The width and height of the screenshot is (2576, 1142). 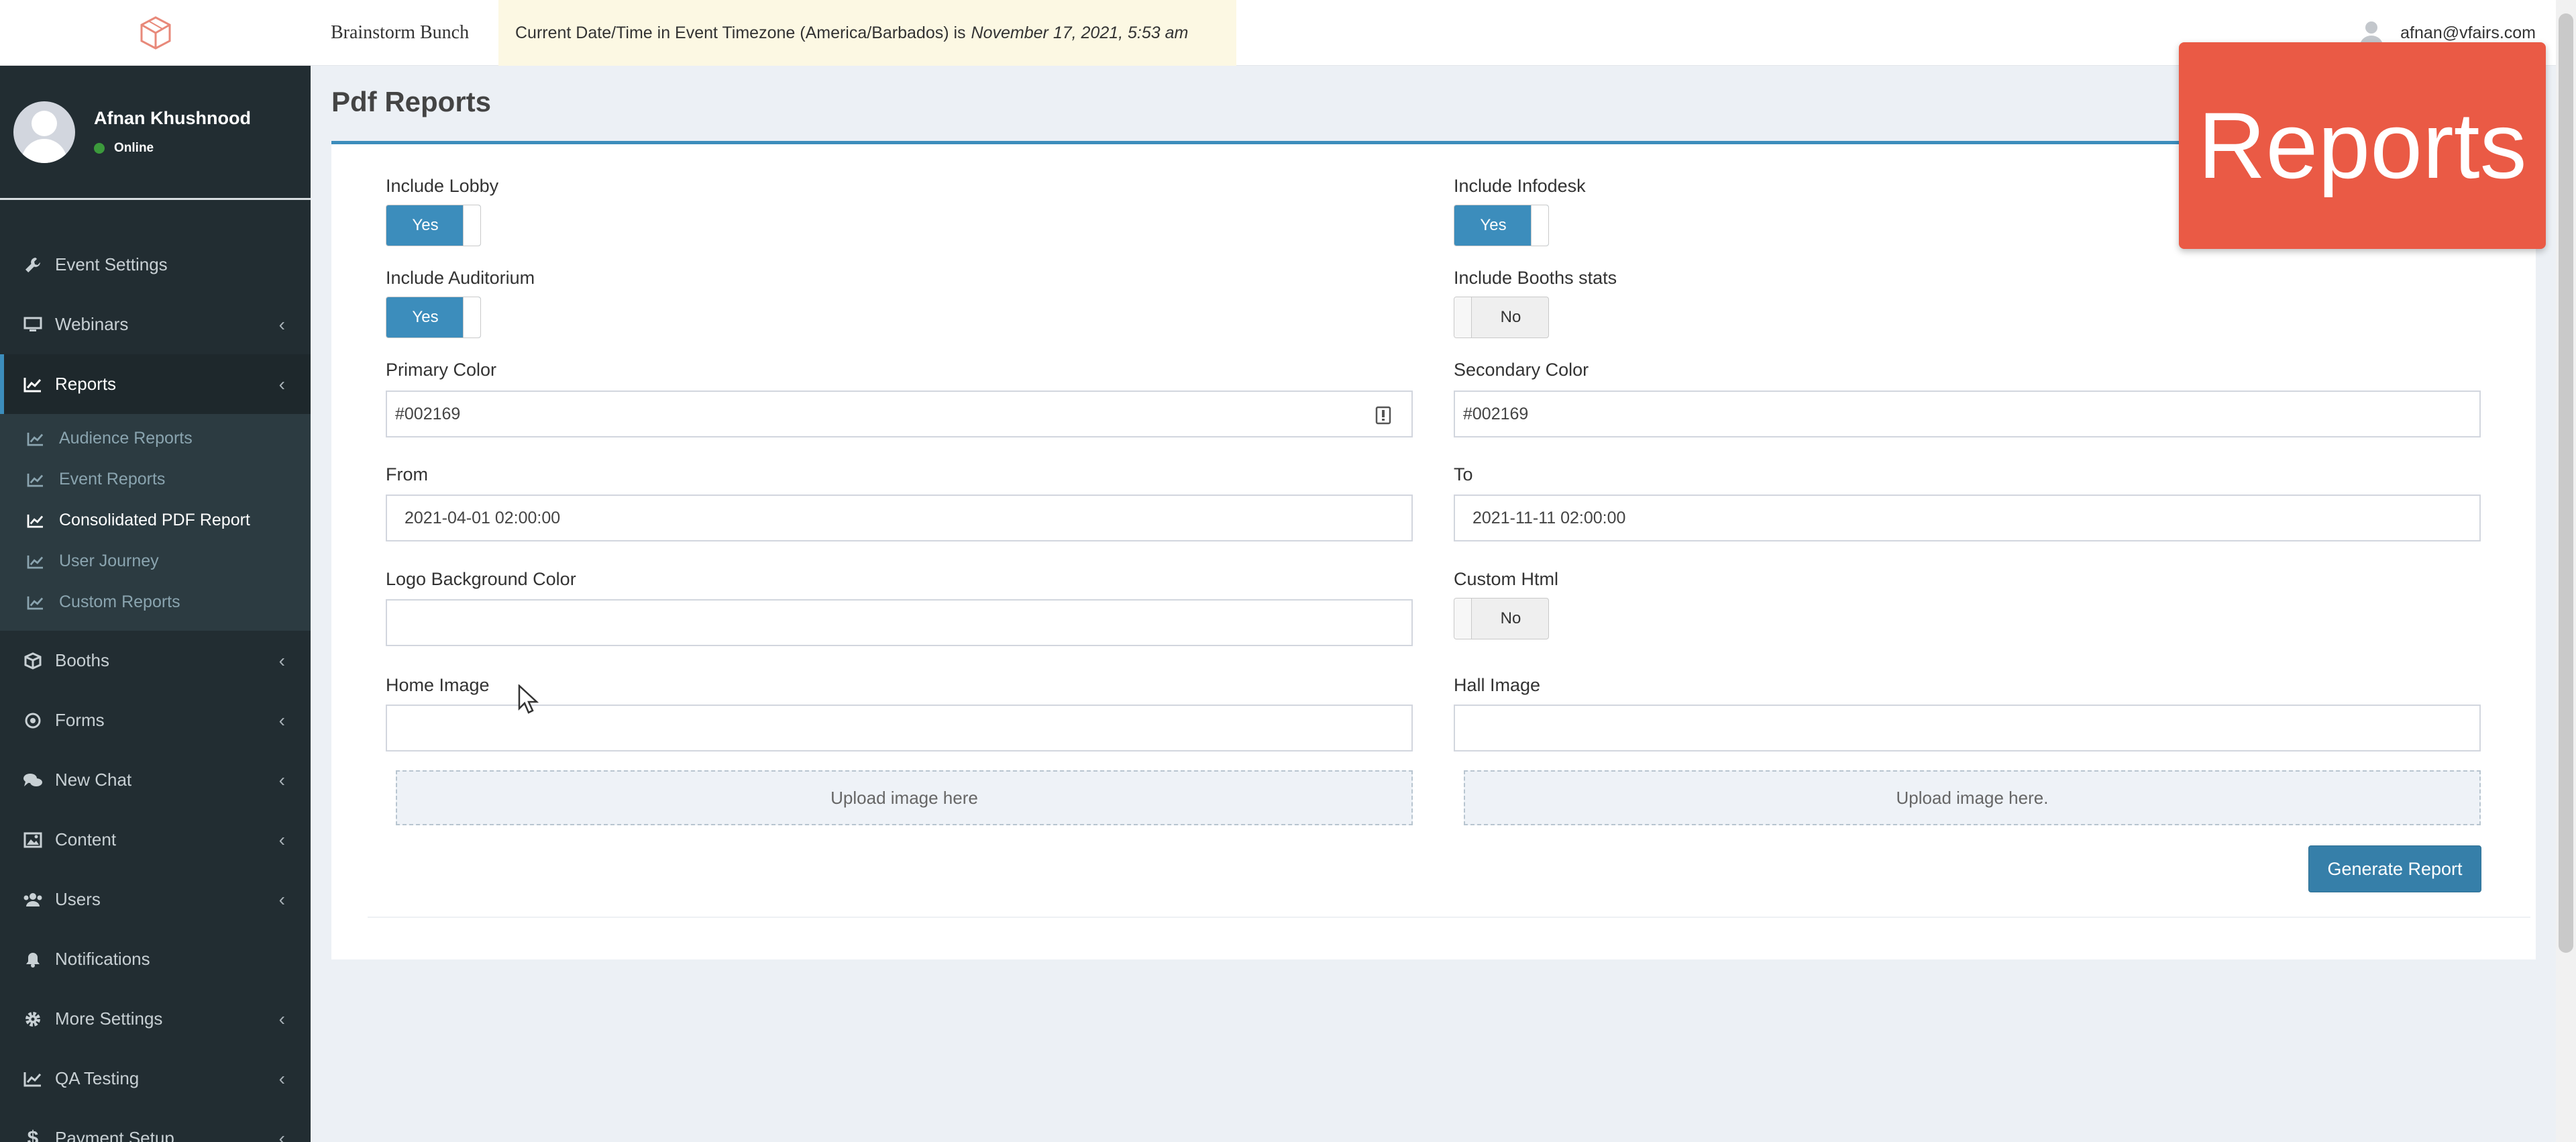 What do you see at coordinates (155, 133) in the screenshot?
I see `user-panel: Afnan Khushnood Online` at bounding box center [155, 133].